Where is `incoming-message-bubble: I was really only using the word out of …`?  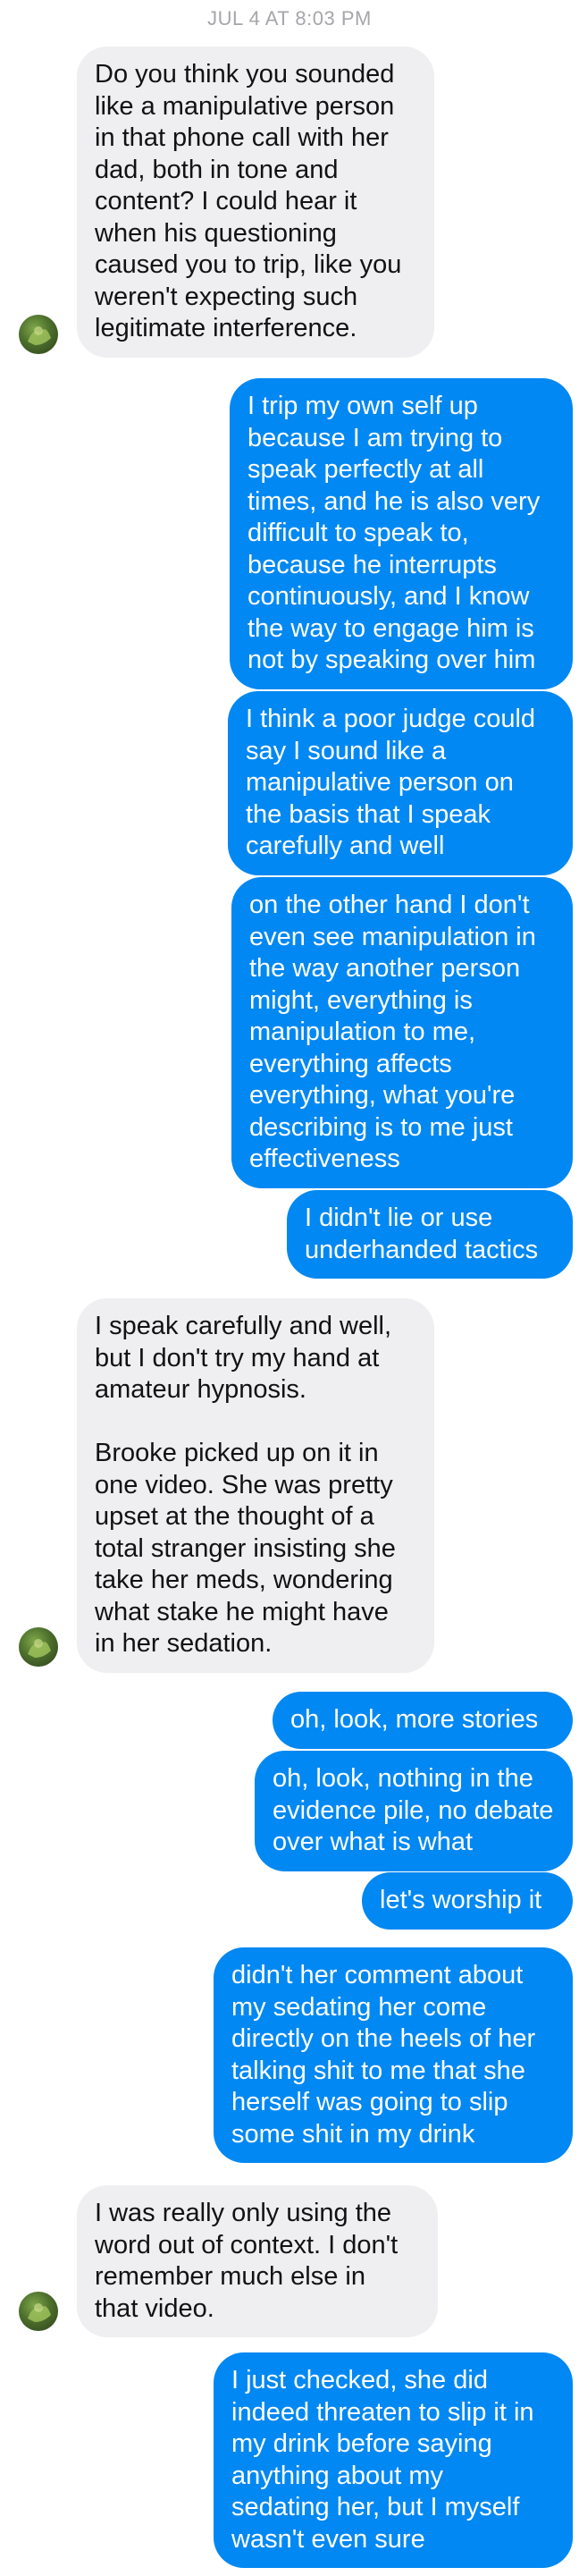
incoming-message-bubble: I was really only using the word out of … is located at coordinates (257, 2261).